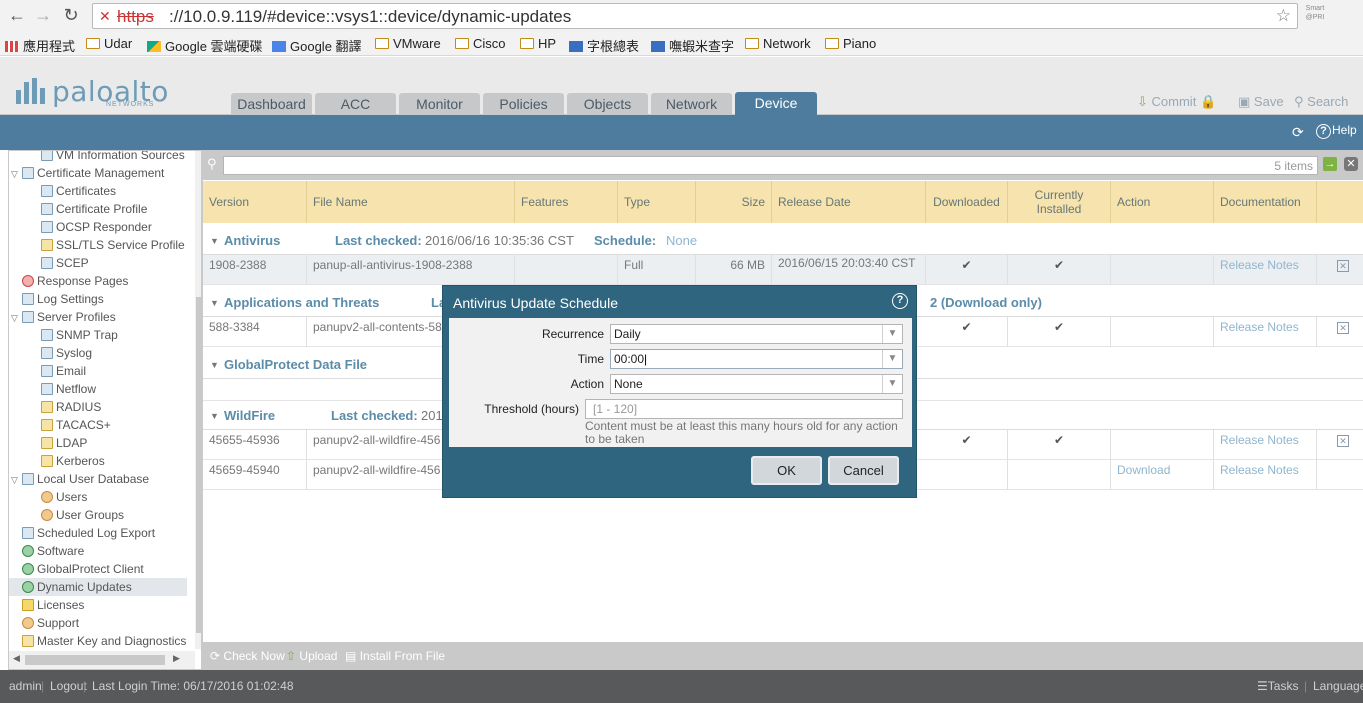 This screenshot has height=703, width=1363. Describe the element at coordinates (198, 400) in the screenshot. I see `tree-vertical-scrollbar` at that location.